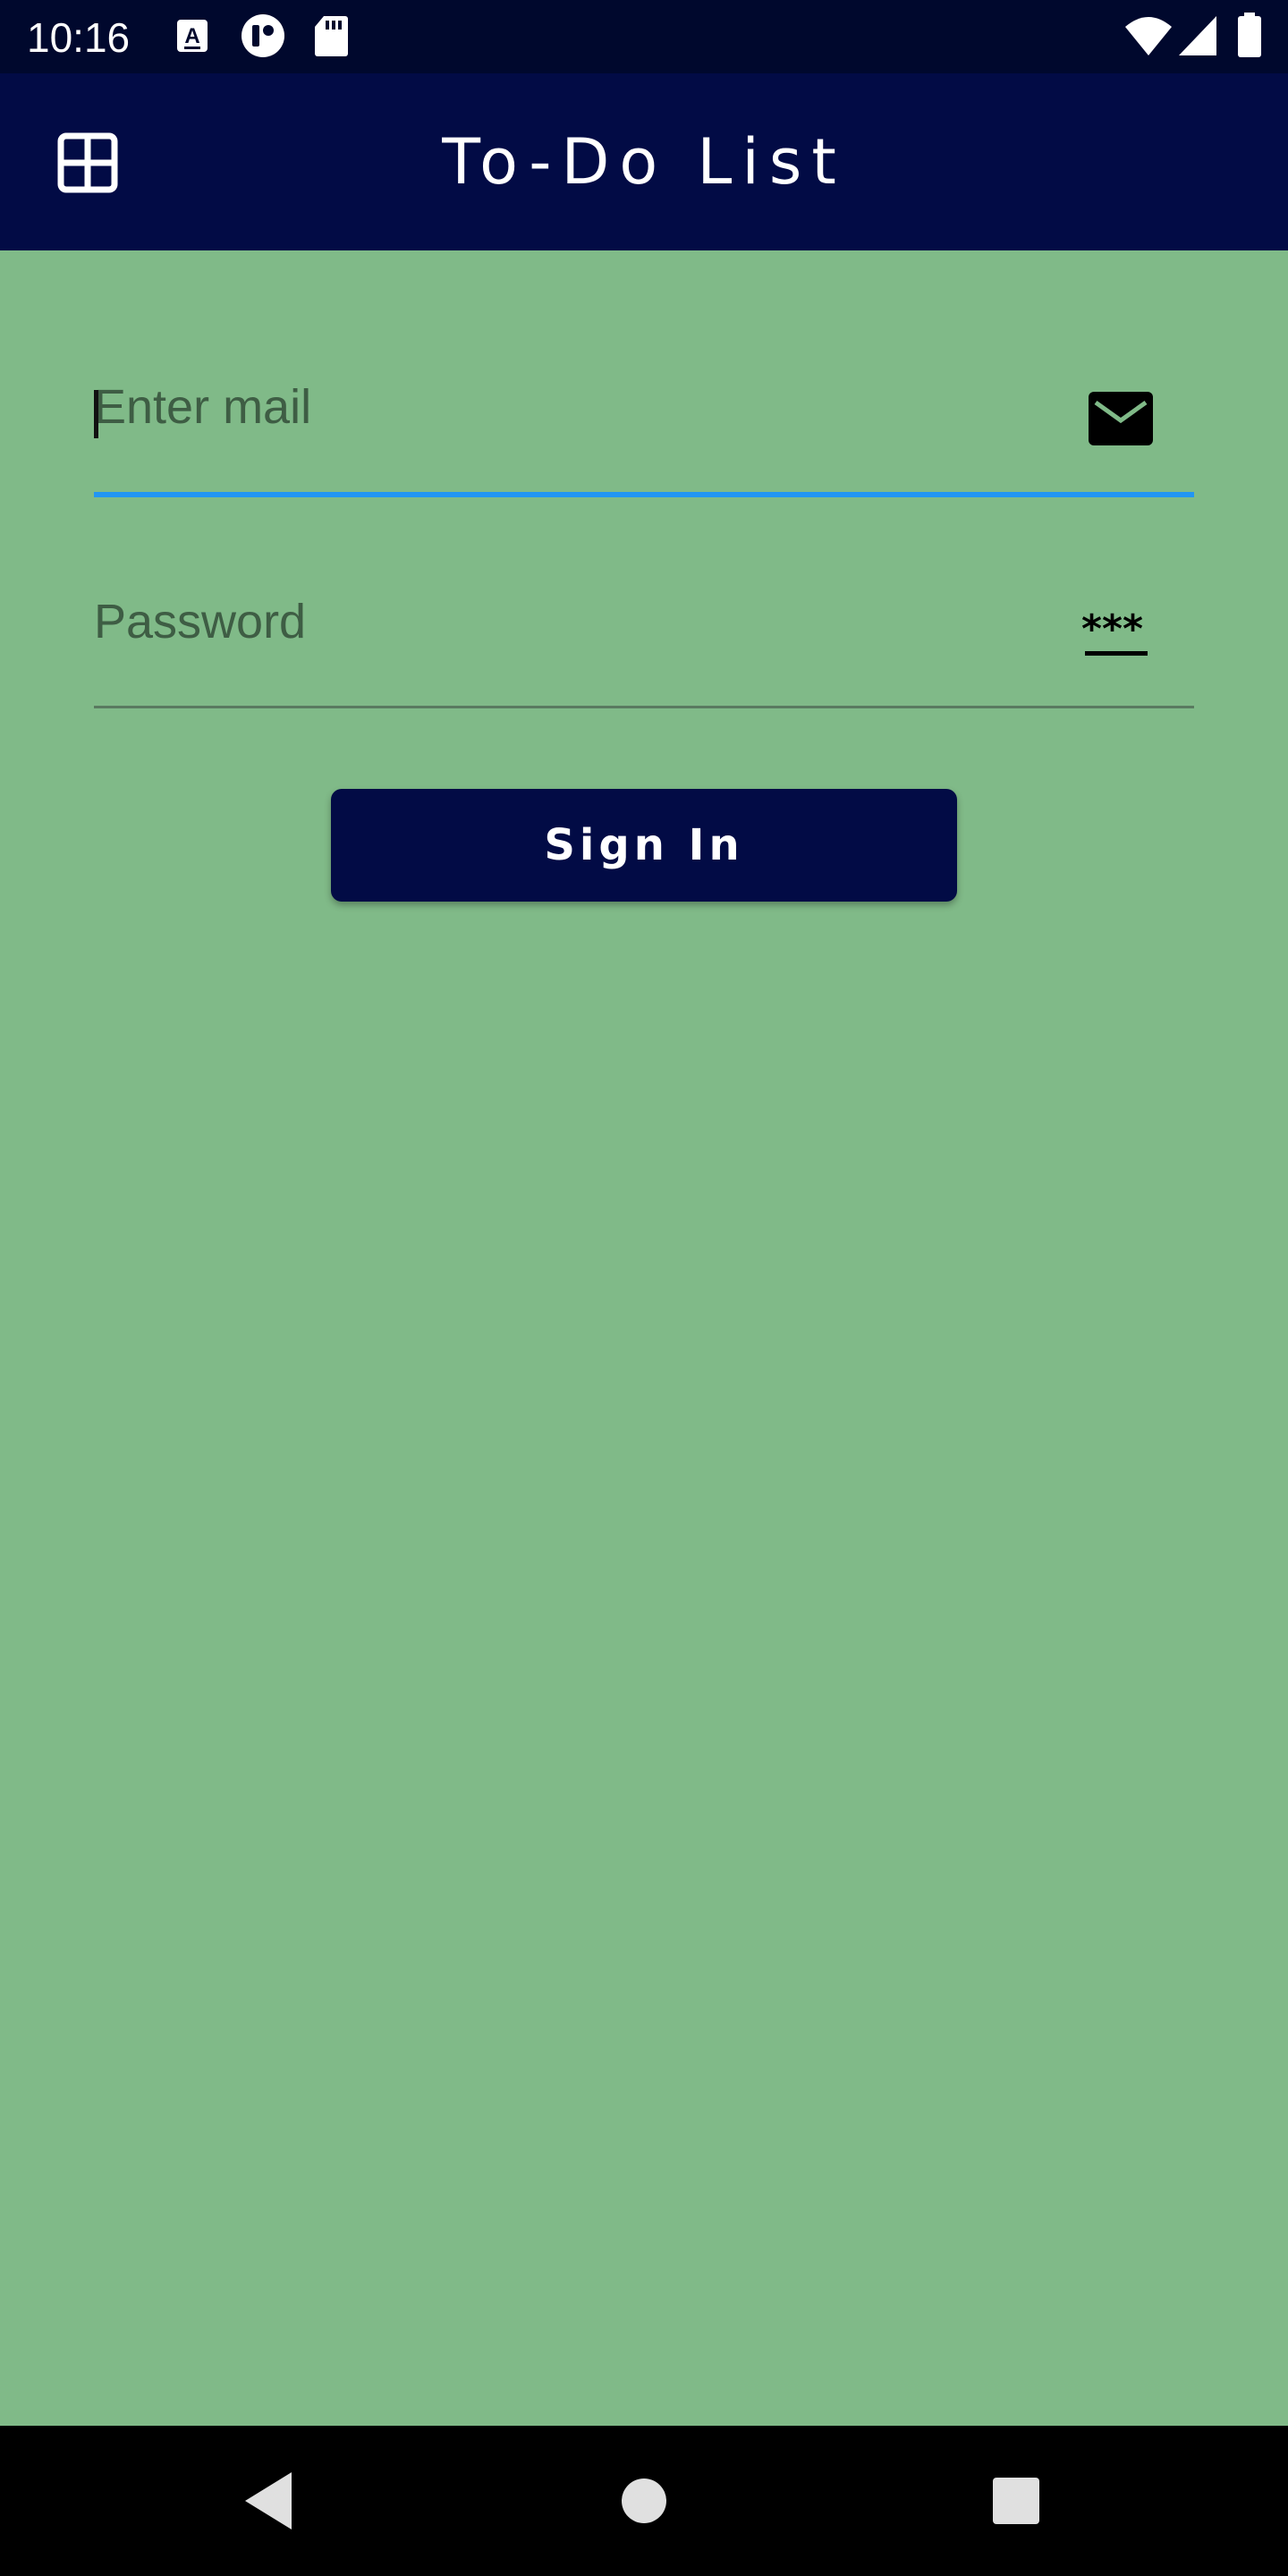  Describe the element at coordinates (644, 36) in the screenshot. I see `status-bar: 10:16 A` at that location.